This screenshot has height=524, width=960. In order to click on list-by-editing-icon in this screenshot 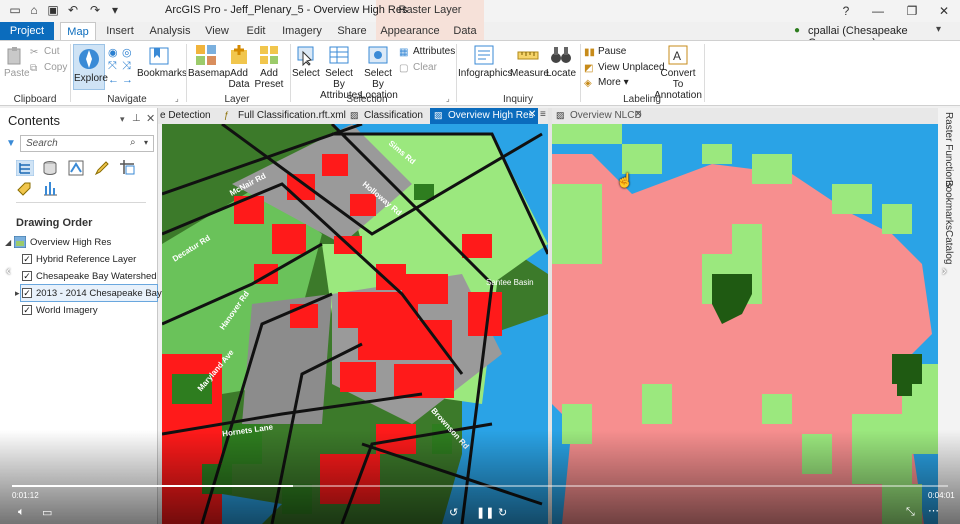, I will do `click(102, 168)`.